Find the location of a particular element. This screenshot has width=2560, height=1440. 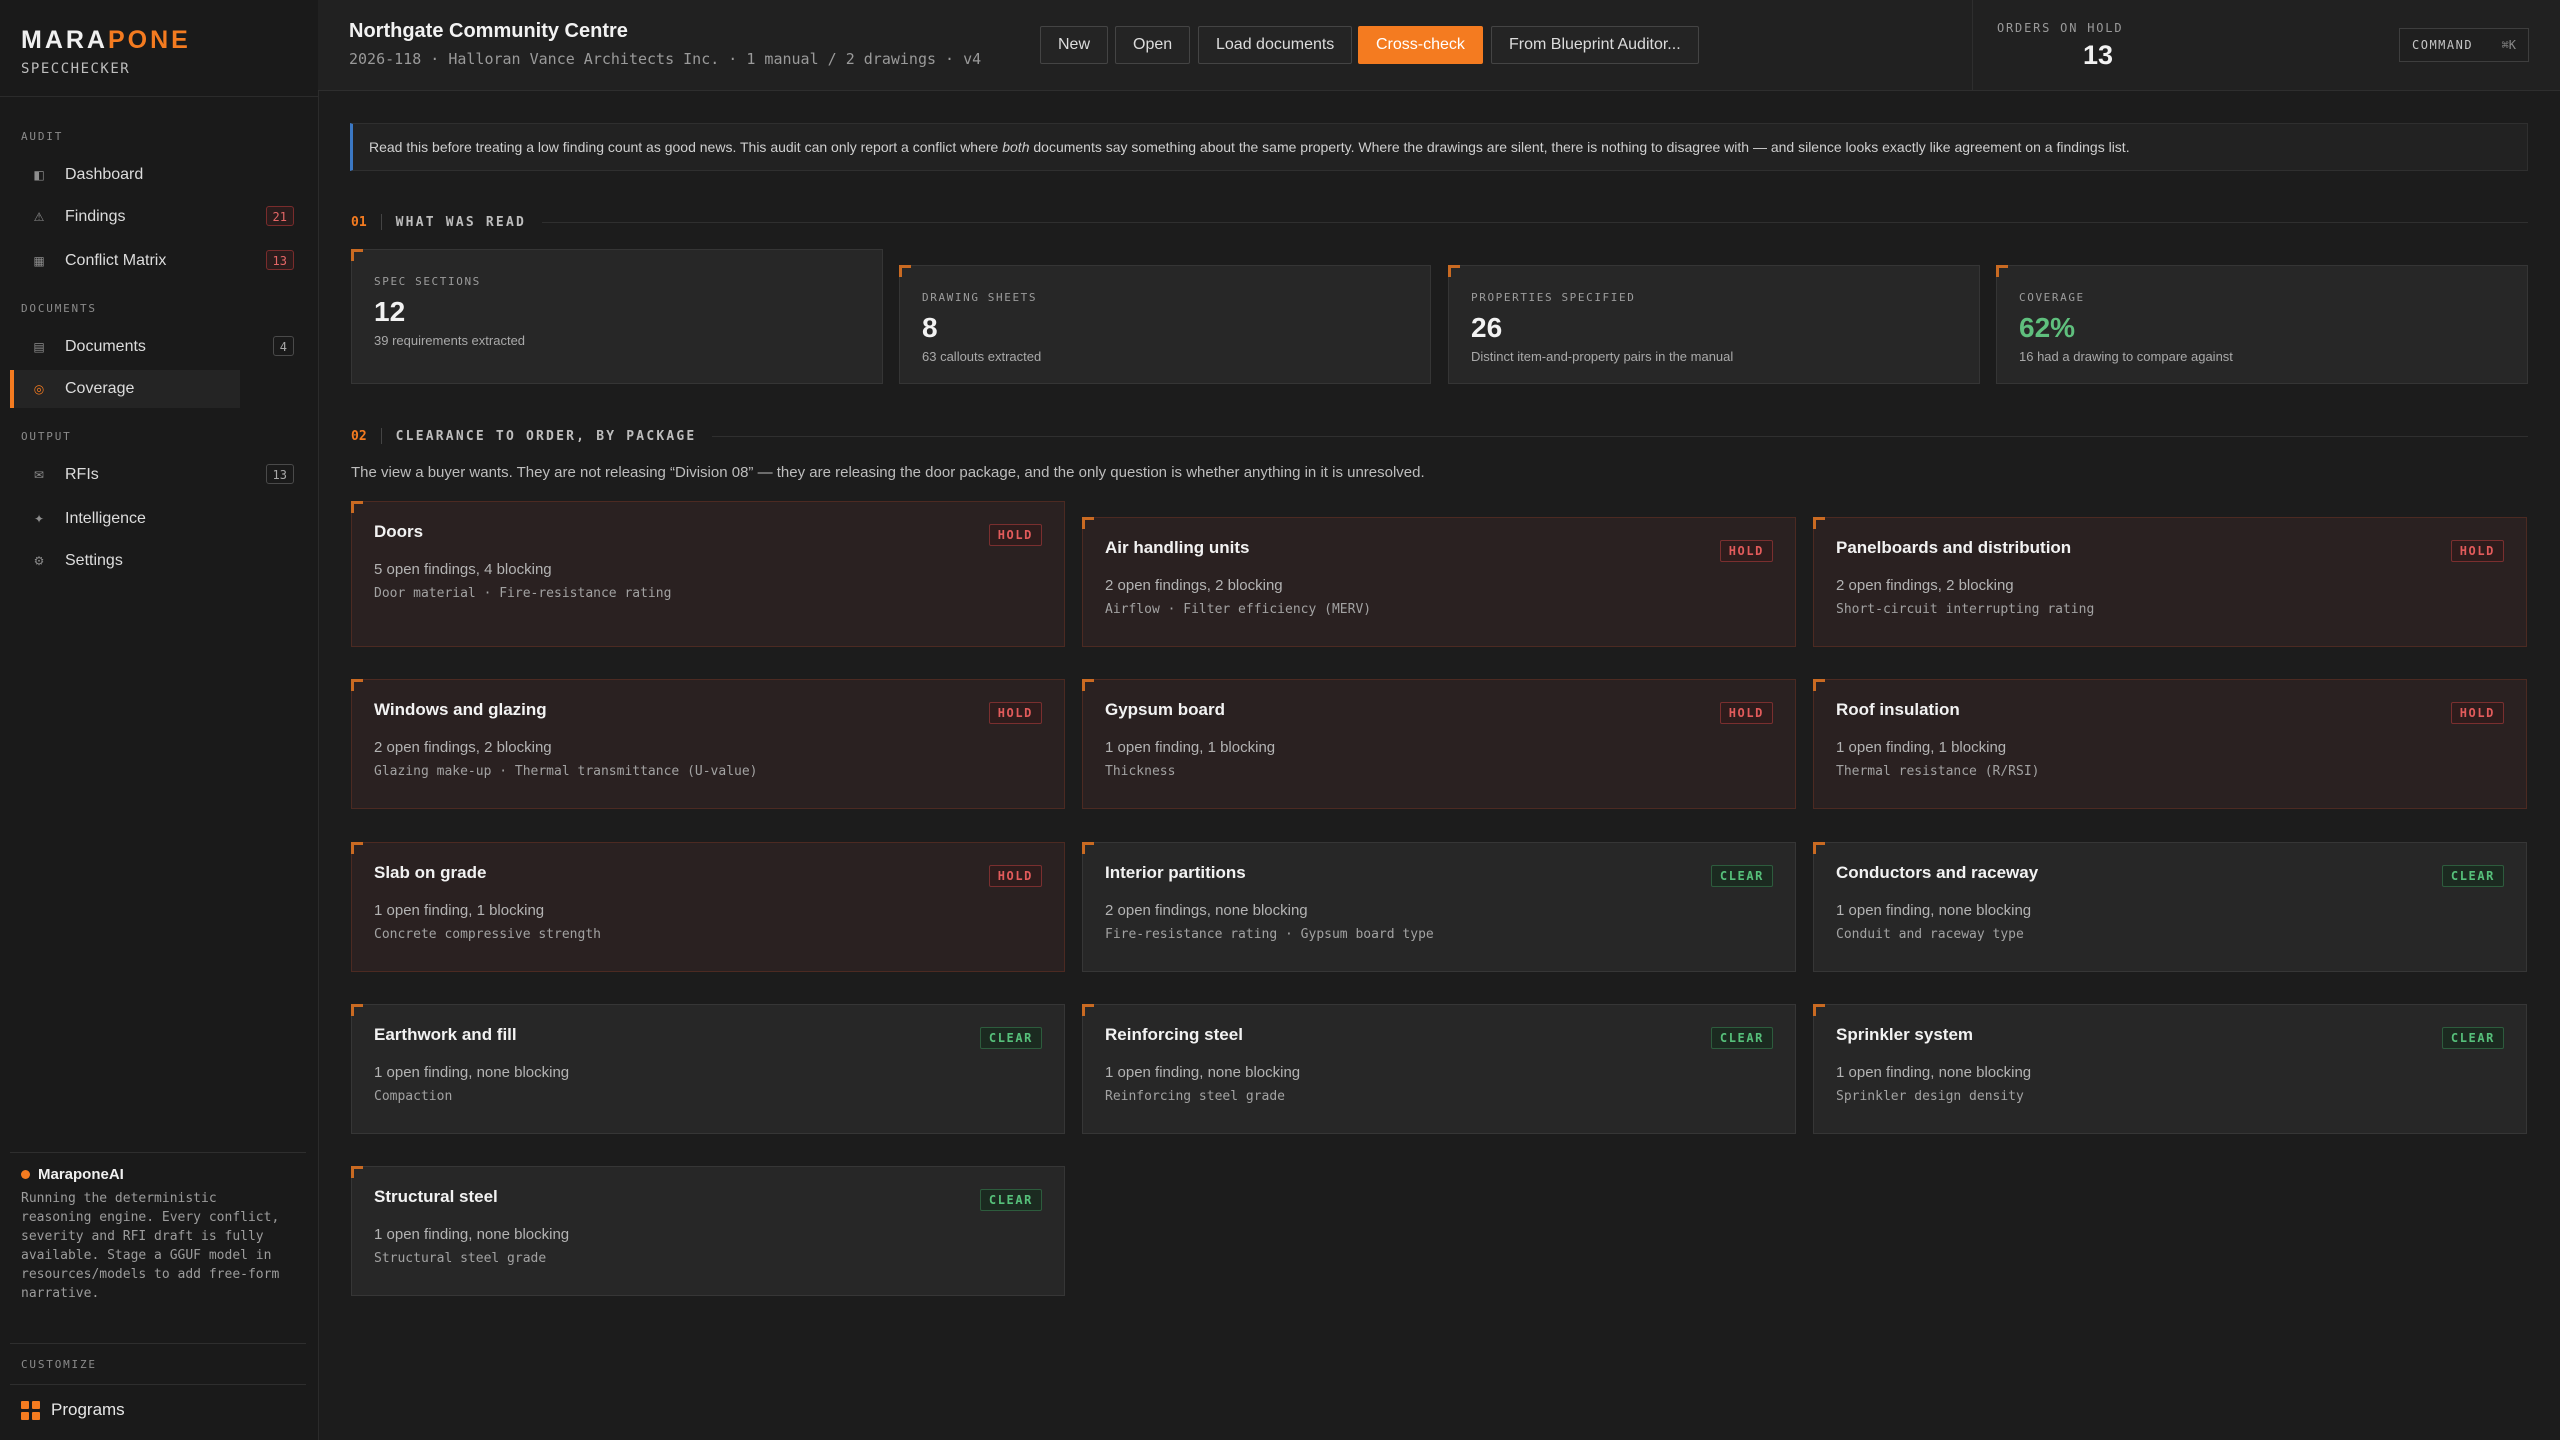

sidebar-item-dashboard: ◧ Dashboard is located at coordinates (155, 175).